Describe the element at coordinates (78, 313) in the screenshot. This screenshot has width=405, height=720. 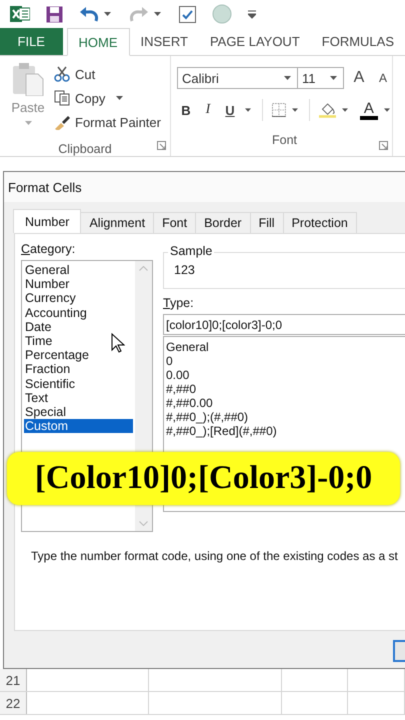
I see `category-item: Accounting` at that location.